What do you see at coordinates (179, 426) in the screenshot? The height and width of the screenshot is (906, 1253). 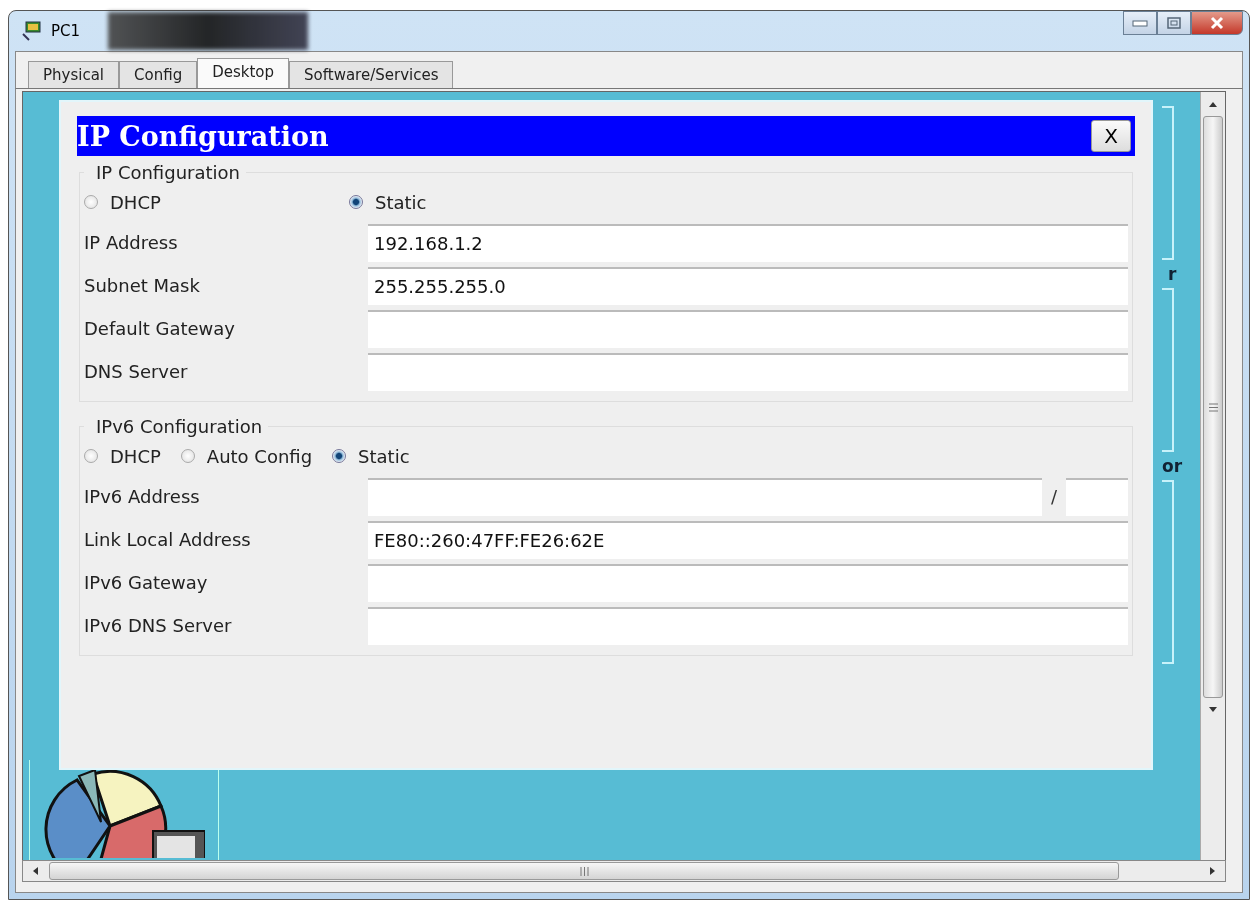 I see `group-title: IPv6 Configuration` at bounding box center [179, 426].